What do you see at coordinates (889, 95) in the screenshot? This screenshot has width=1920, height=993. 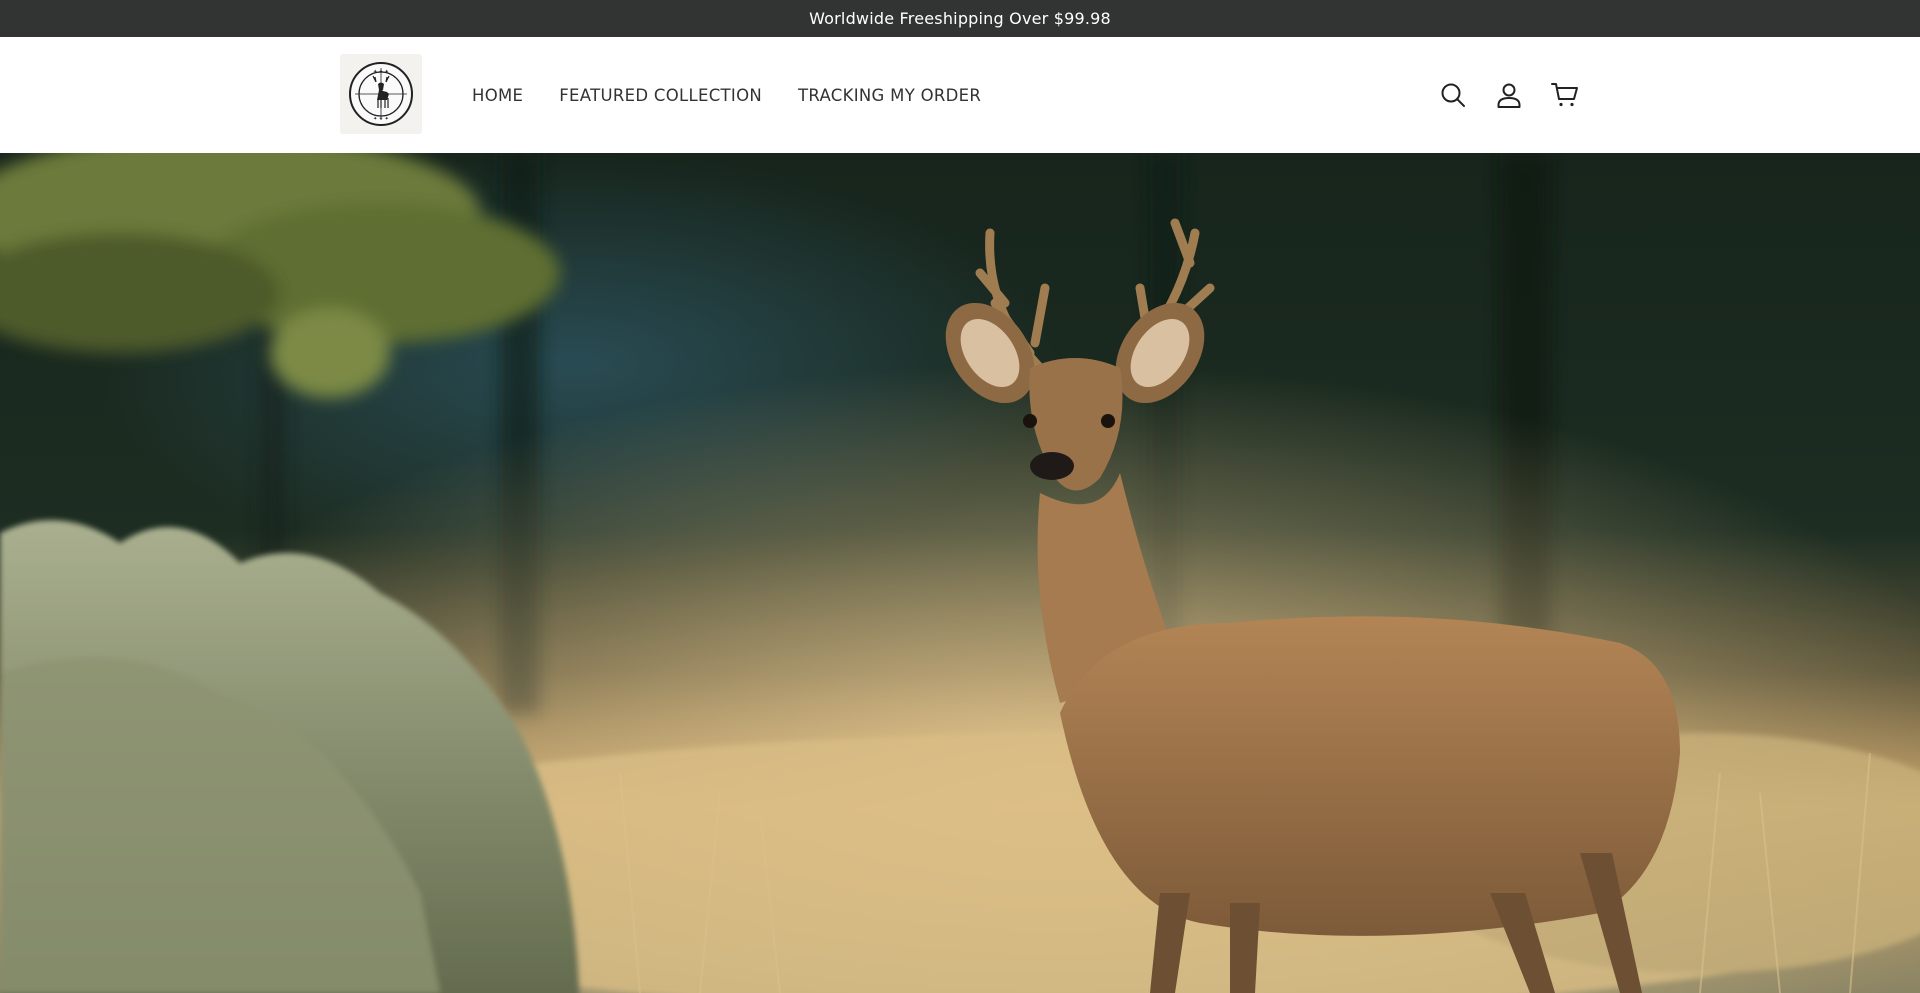 I see `nav-tracking-my-order: TRACKING MY ORDER` at bounding box center [889, 95].